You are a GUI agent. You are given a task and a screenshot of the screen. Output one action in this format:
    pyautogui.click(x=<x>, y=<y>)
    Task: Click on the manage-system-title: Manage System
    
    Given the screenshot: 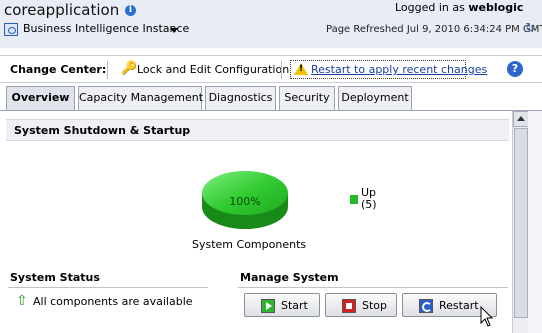 What is the action you would take?
    pyautogui.click(x=289, y=277)
    